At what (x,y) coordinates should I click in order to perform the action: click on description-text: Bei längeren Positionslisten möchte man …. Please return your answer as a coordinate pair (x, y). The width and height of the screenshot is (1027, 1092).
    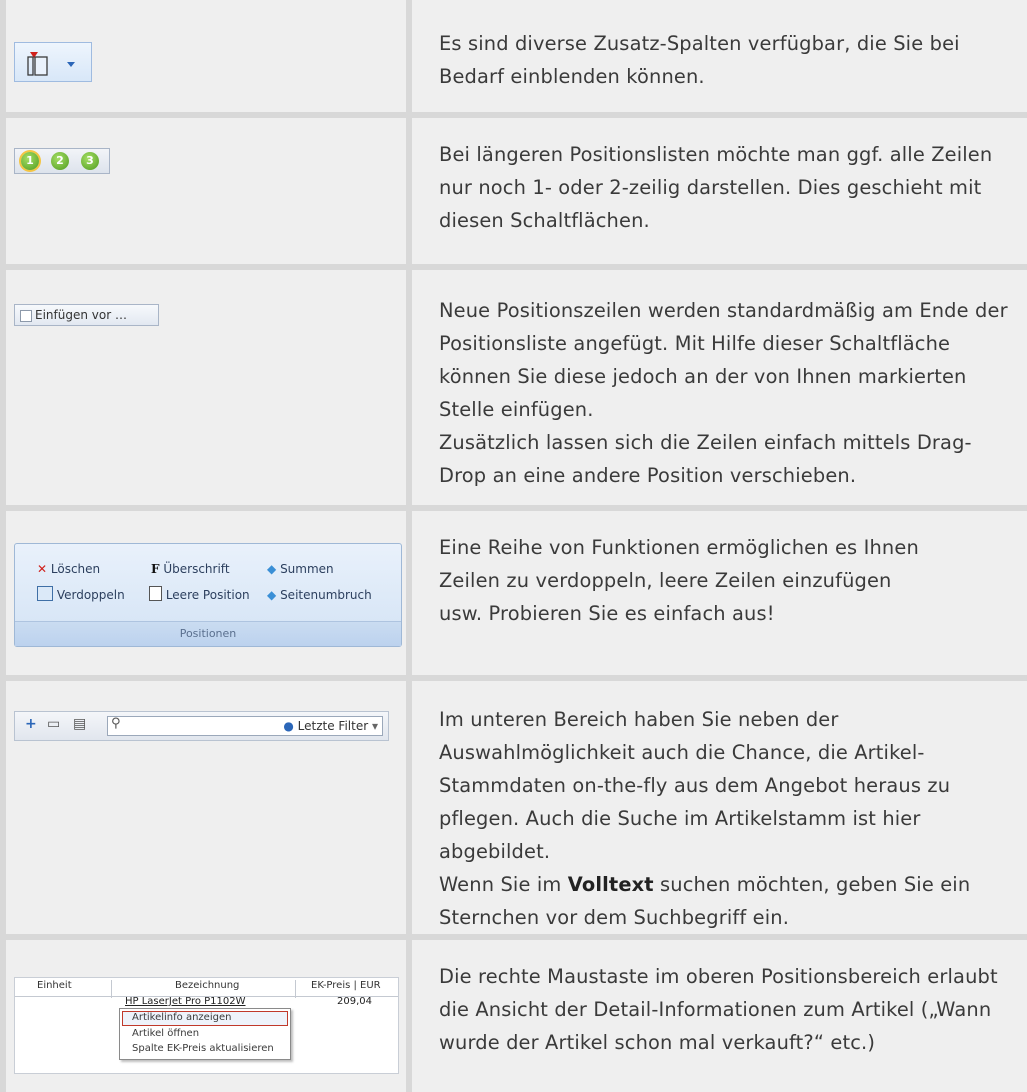
    Looking at the image, I should click on (716, 187).